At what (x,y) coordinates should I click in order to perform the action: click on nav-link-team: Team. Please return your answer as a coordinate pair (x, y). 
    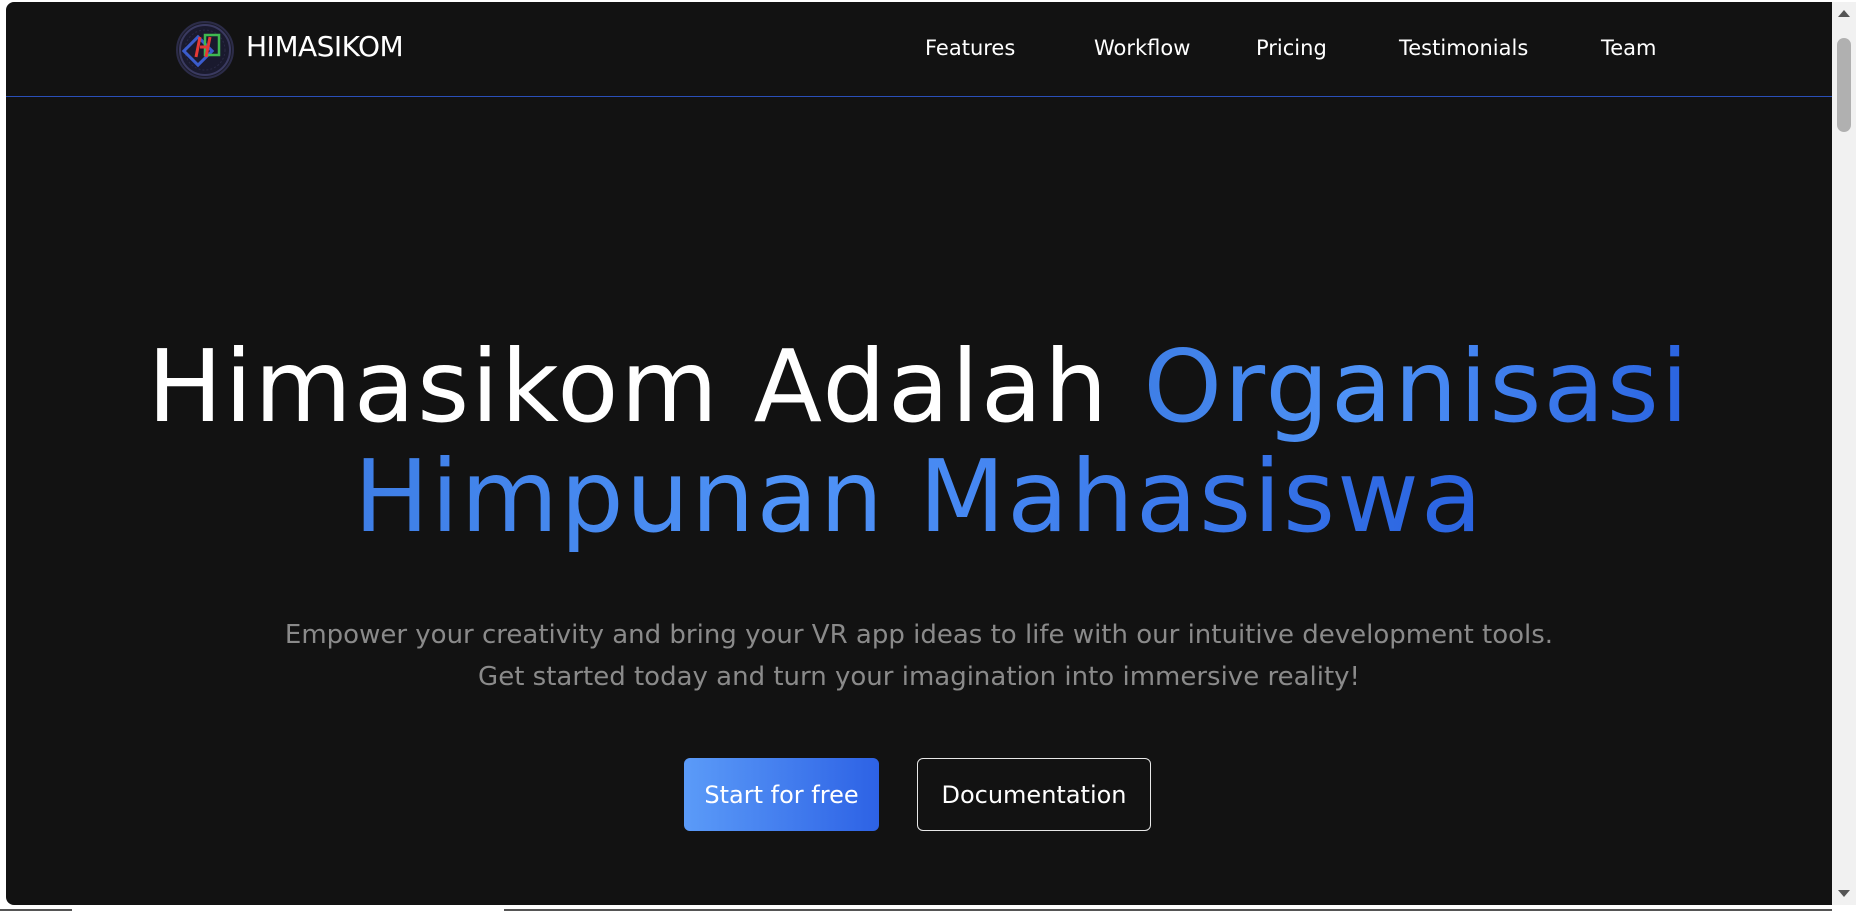
    Looking at the image, I should click on (1629, 48).